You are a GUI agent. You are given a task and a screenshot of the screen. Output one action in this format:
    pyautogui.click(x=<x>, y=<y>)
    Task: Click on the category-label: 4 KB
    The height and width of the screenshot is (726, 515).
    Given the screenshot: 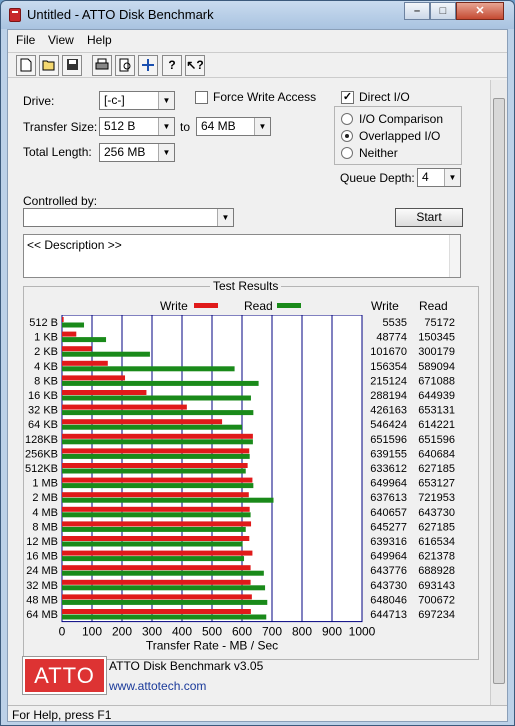 What is the action you would take?
    pyautogui.click(x=46, y=367)
    